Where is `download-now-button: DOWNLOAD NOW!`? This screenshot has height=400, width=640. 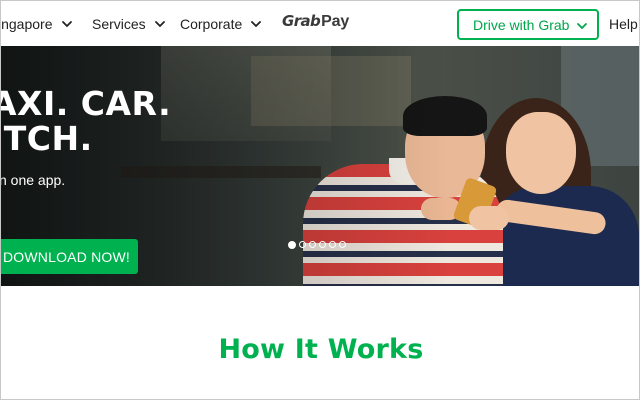 download-now-button: DOWNLOAD NOW! is located at coordinates (69, 256).